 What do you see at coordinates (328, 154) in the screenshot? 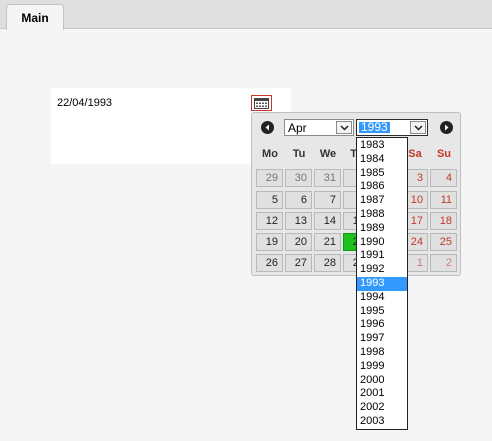
I see `weekday-header: We` at bounding box center [328, 154].